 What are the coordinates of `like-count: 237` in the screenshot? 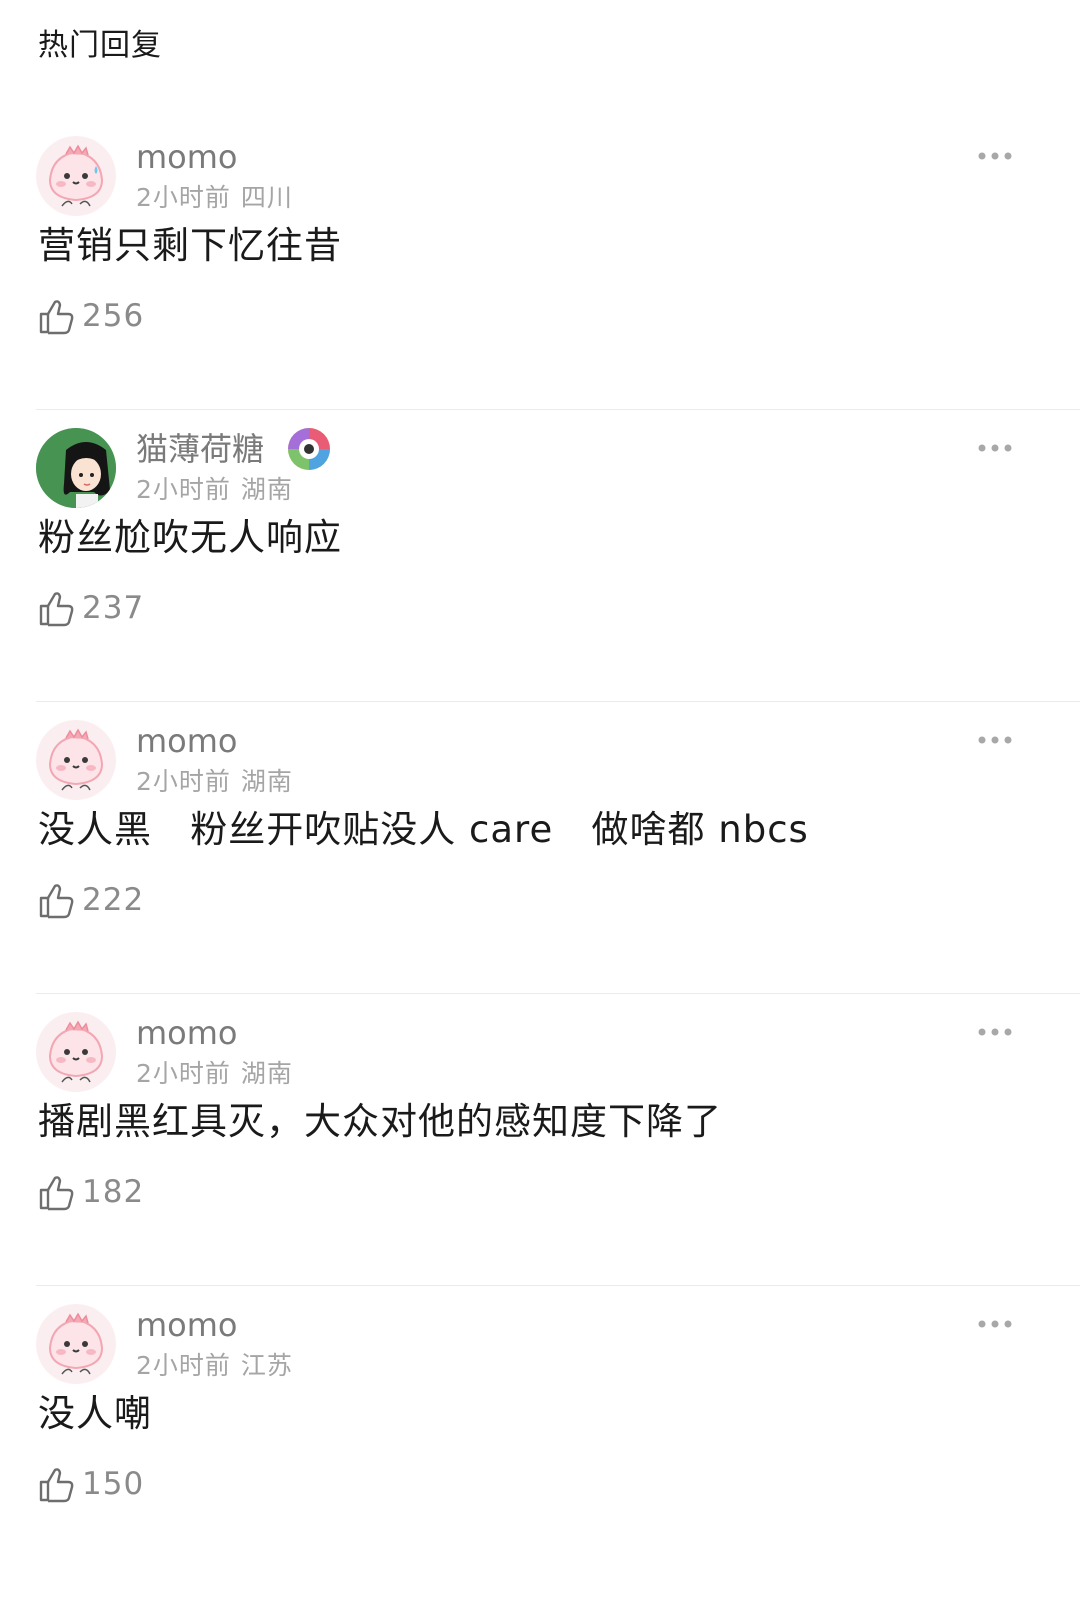 It's located at (113, 608).